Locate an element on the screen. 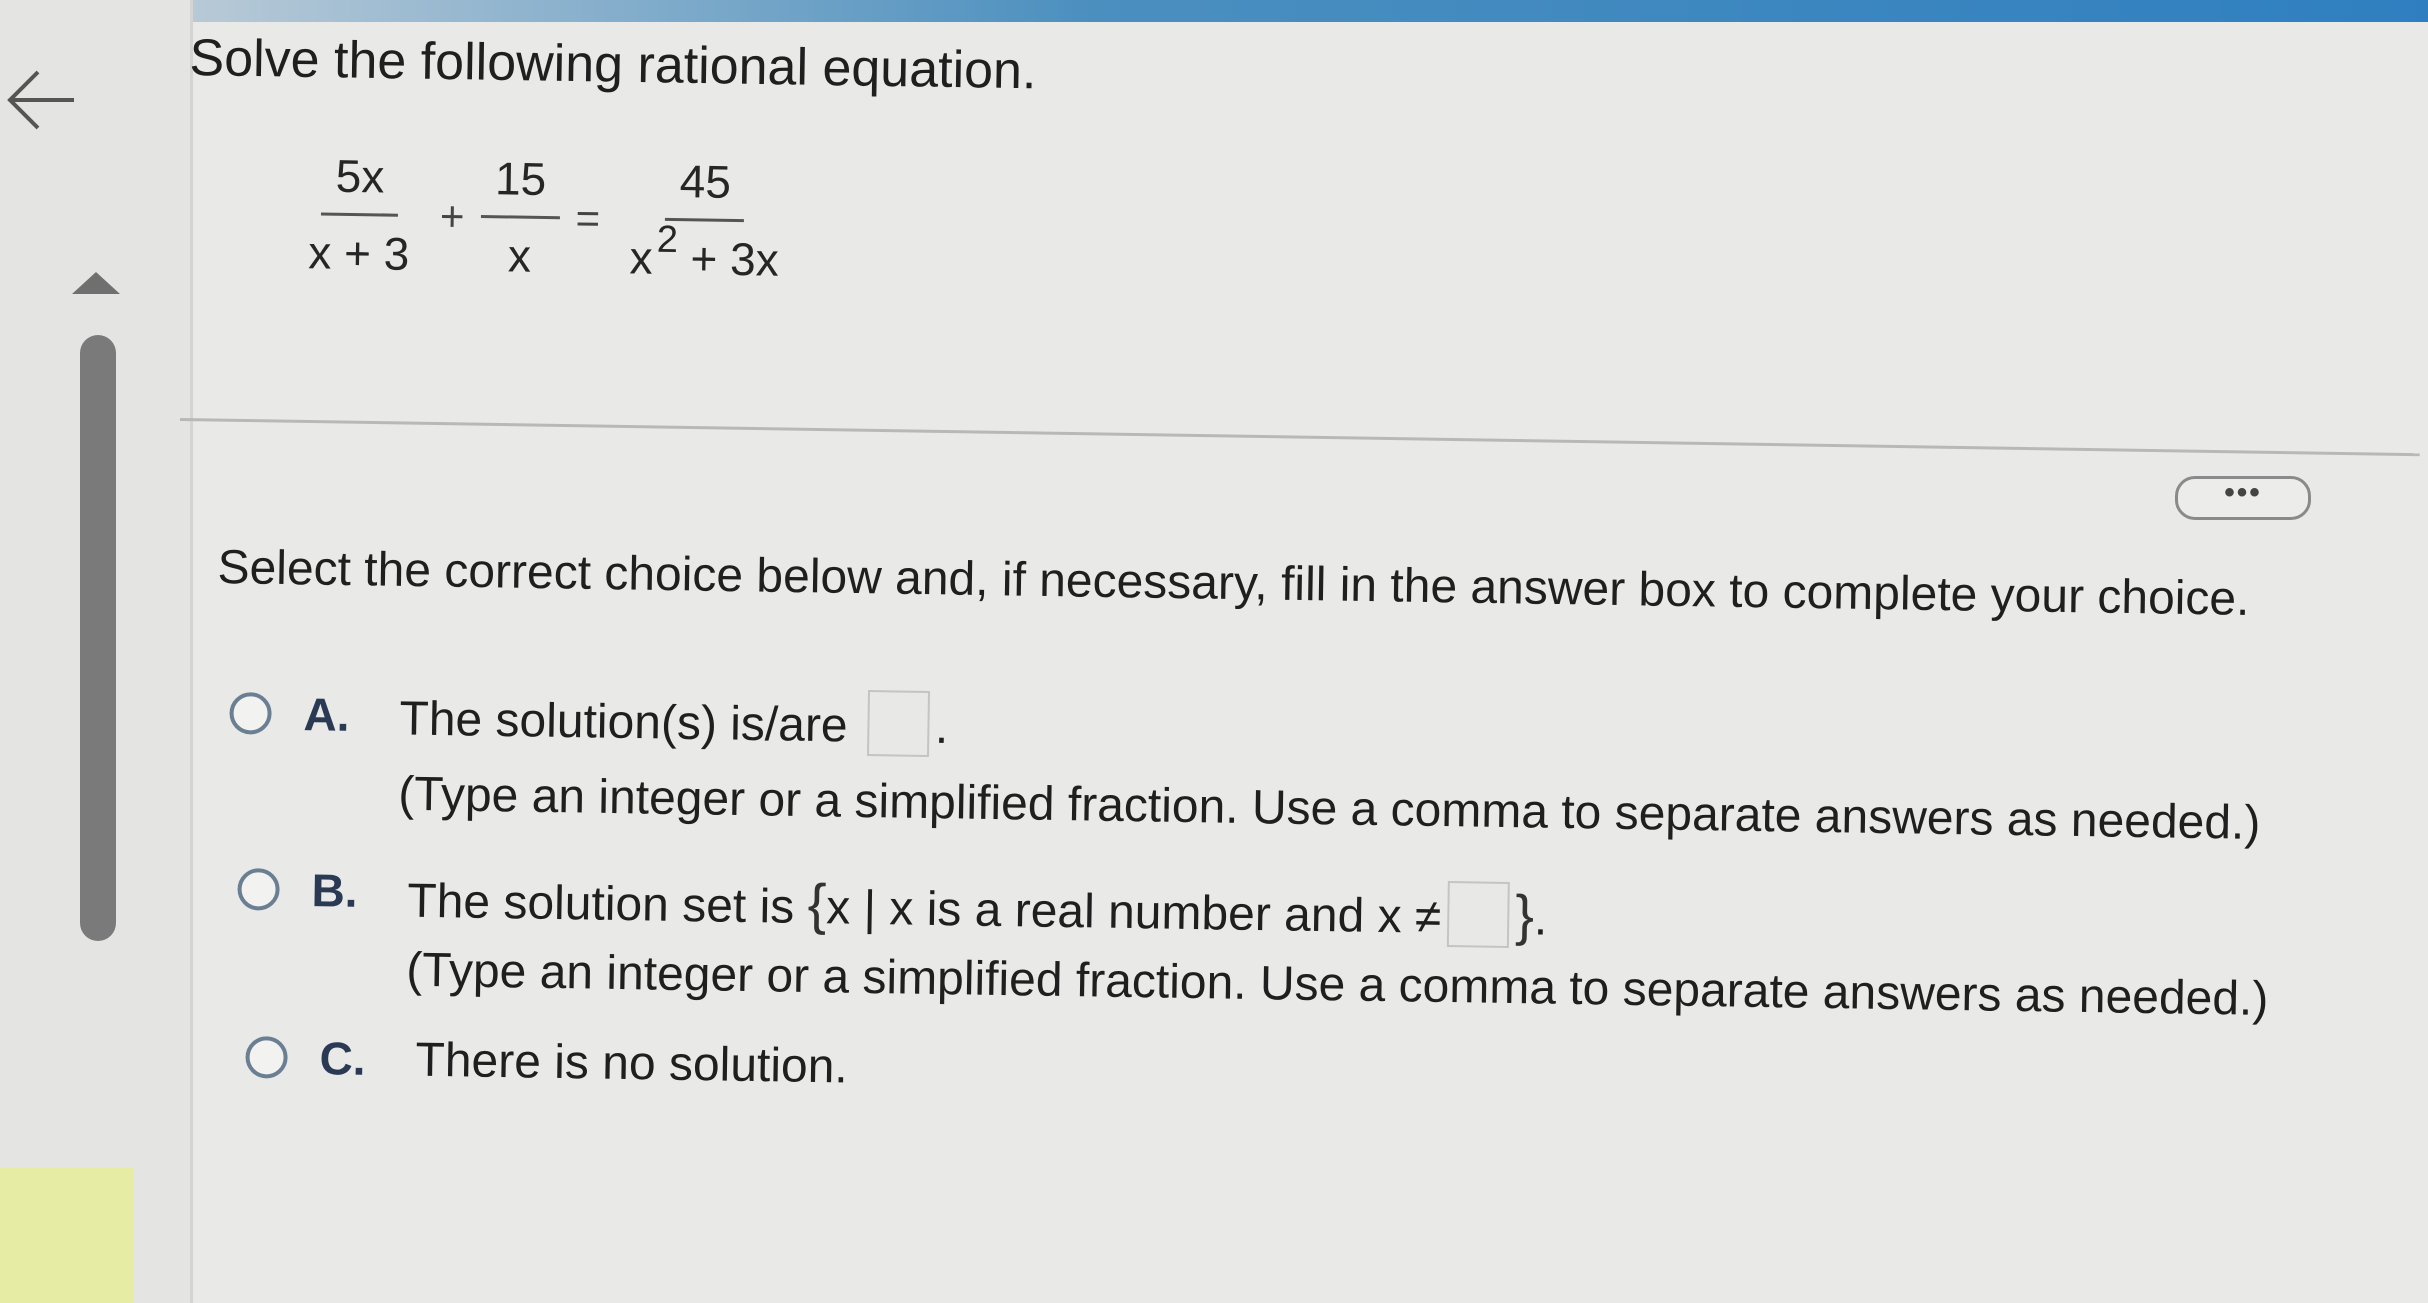  radio-button-b is located at coordinates (258, 889).